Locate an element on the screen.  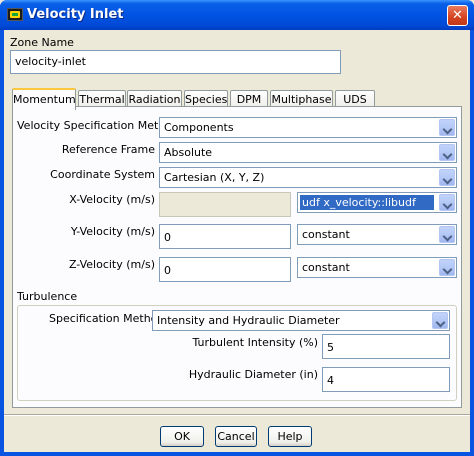
turbulence-spec-method-value: Intensity and Hydraulic Diameter is located at coordinates (248, 320).